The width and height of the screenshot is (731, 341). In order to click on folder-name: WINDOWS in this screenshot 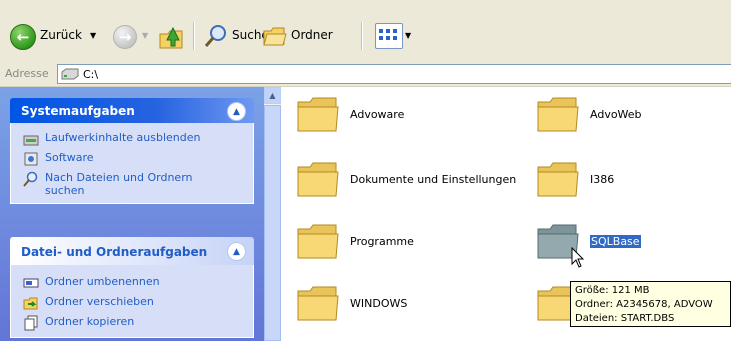, I will do `click(379, 303)`.